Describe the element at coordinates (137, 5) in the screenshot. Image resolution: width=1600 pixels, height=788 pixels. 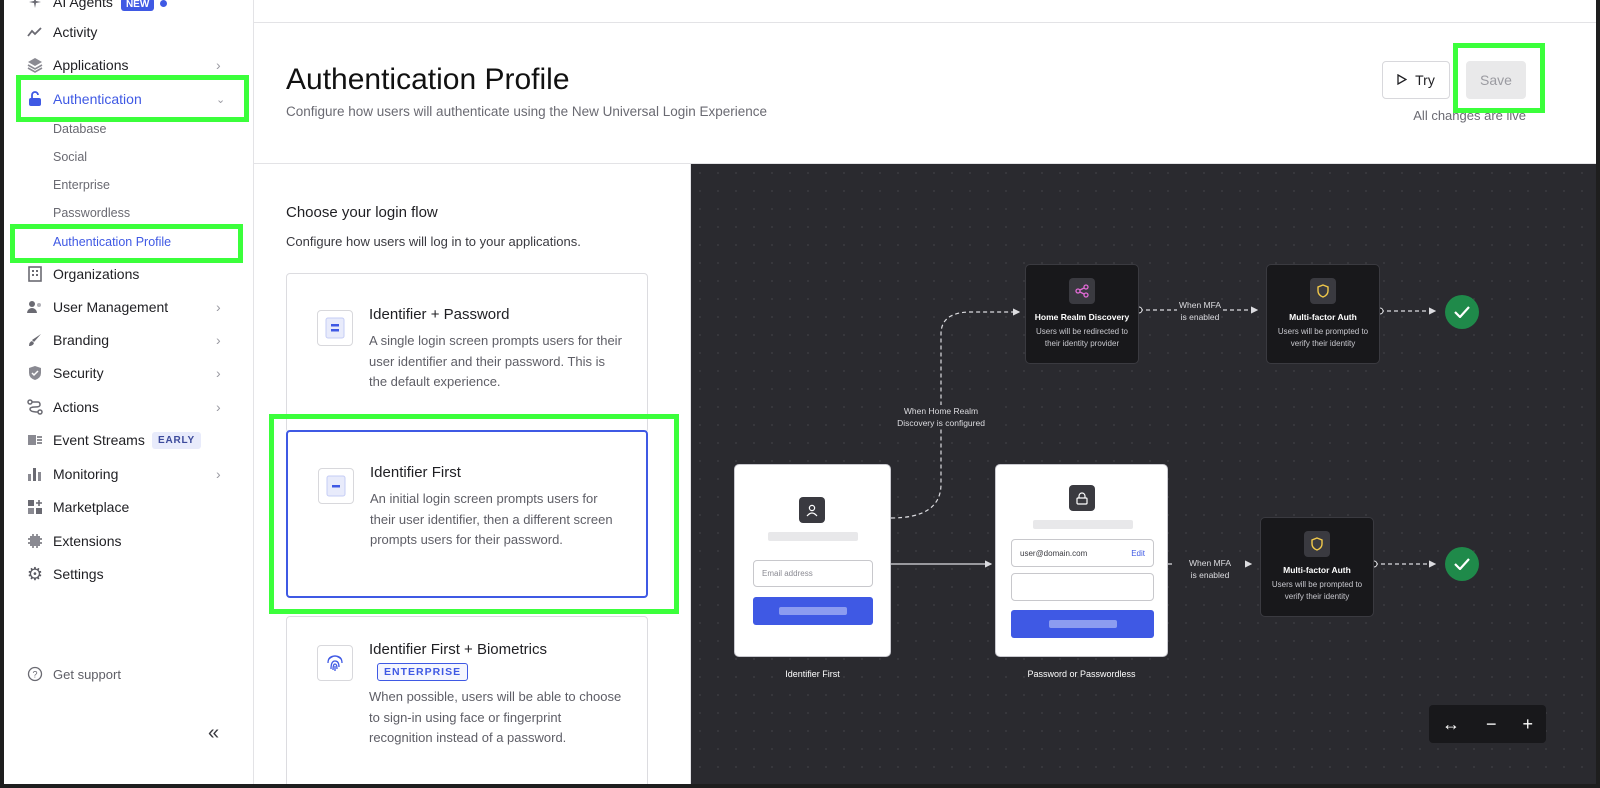
I see `new-badge: NEW` at that location.